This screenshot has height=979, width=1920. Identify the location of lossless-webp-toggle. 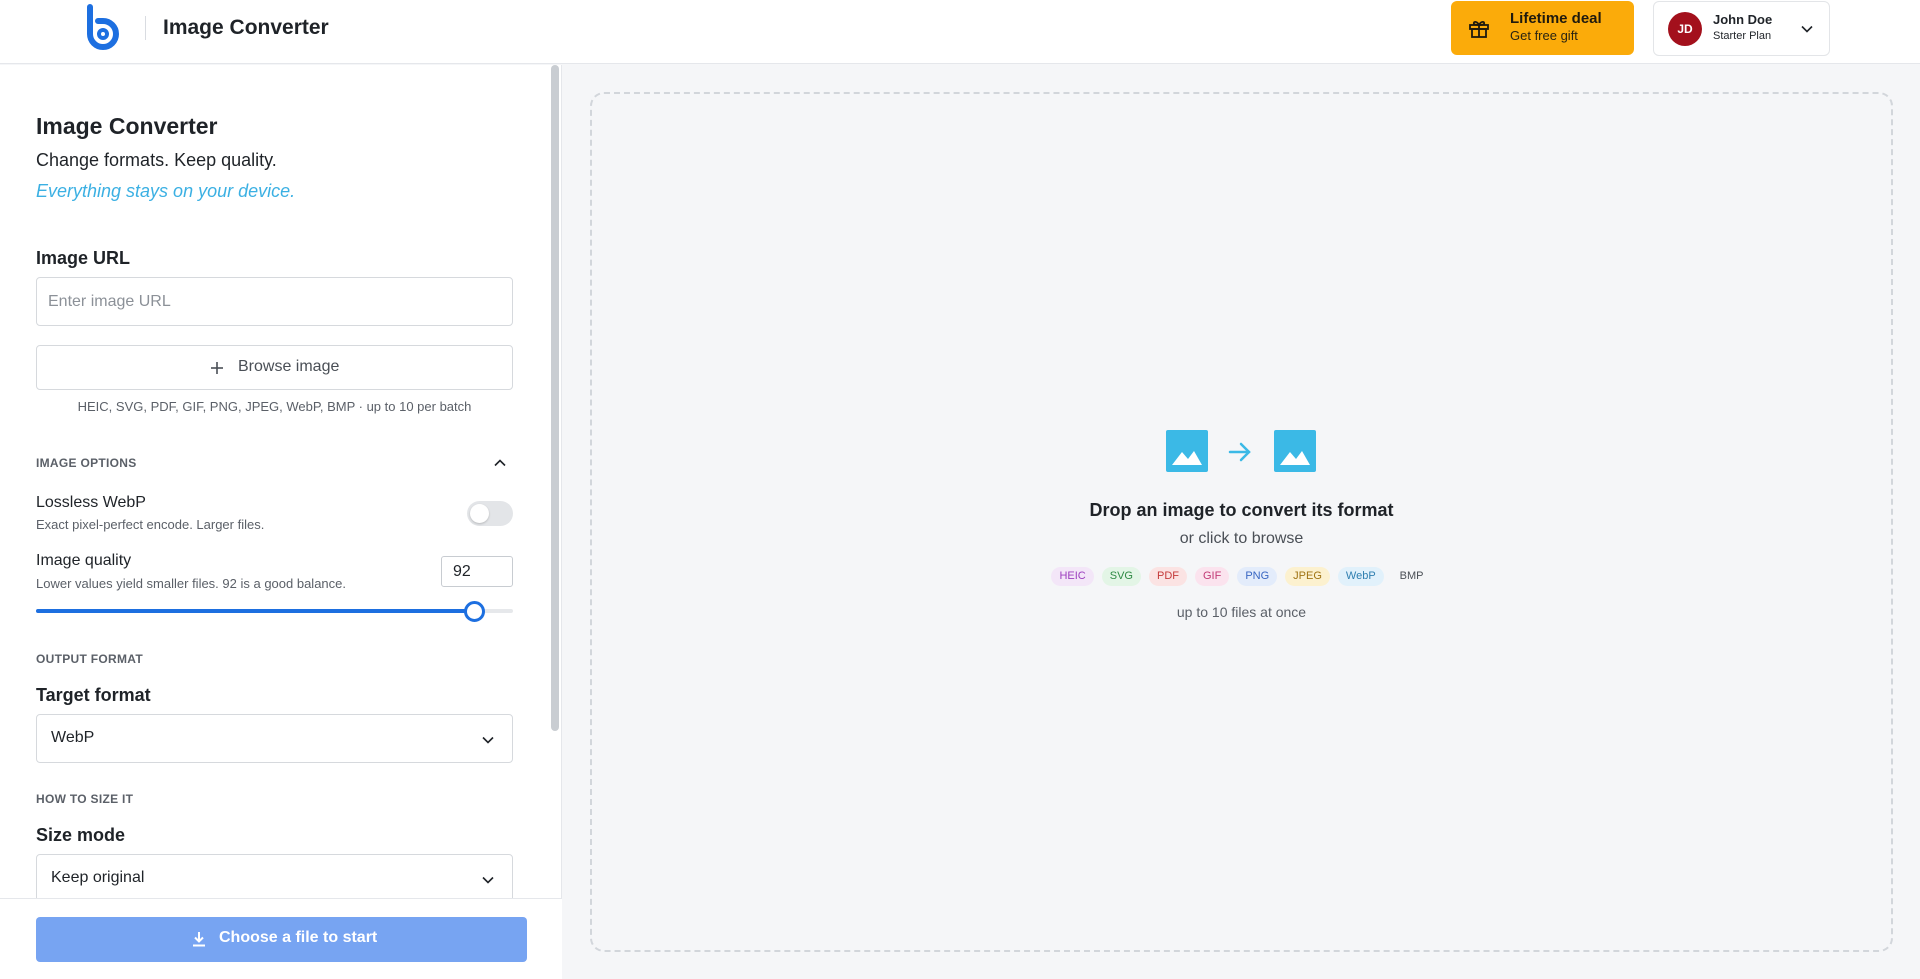
(490, 513).